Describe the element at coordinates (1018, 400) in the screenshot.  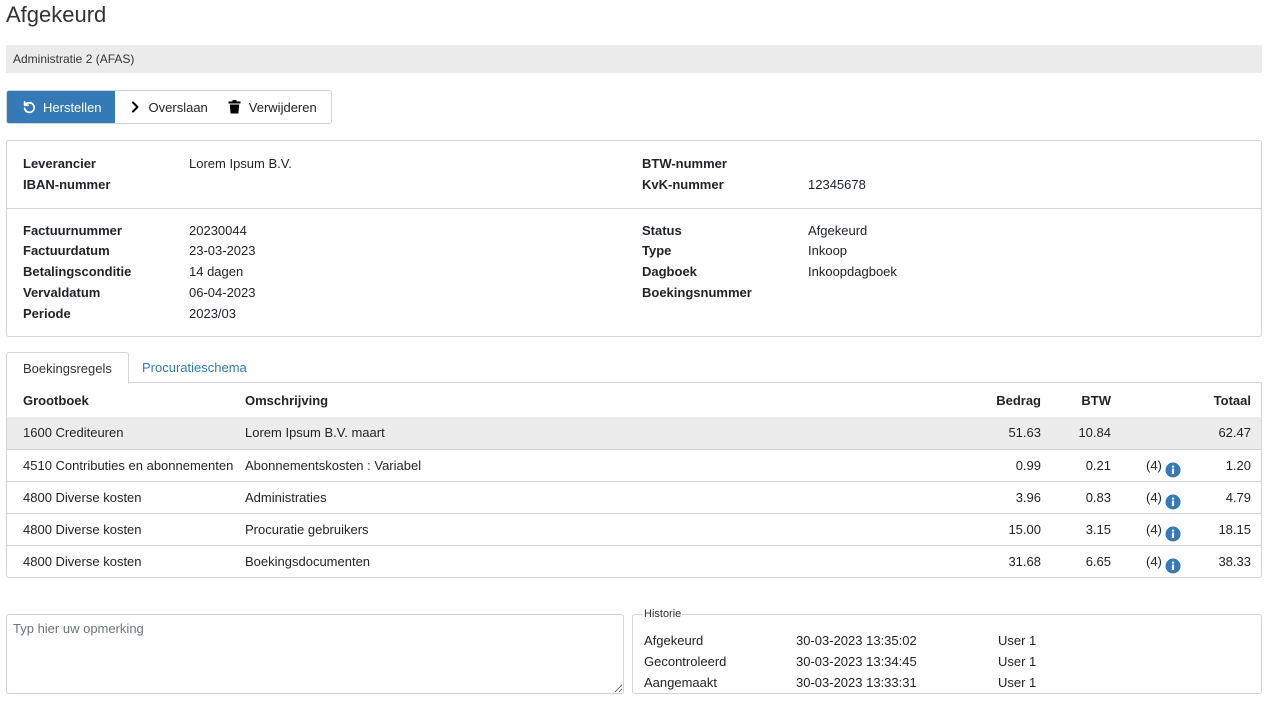
I see `header-bedrag: Bedrag` at that location.